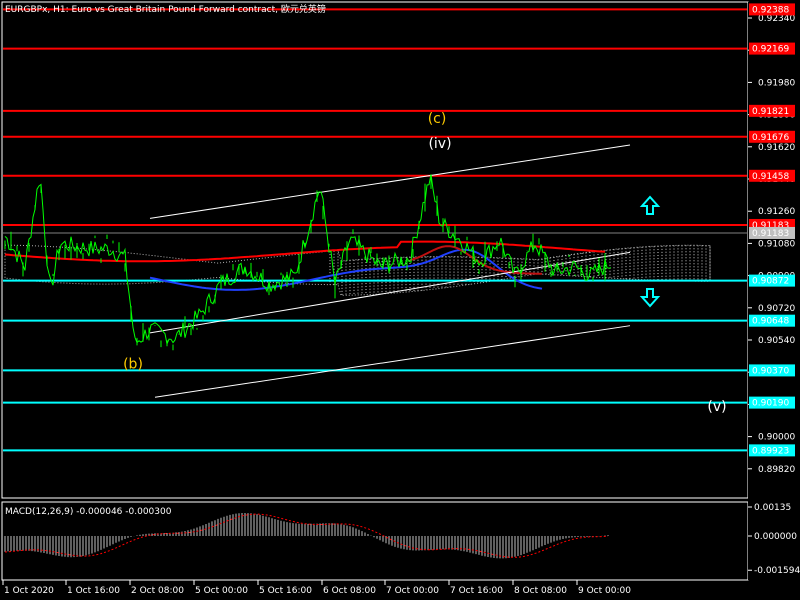 The width and height of the screenshot is (800, 600). I want to click on support-label: 0.89923, so click(770, 451).